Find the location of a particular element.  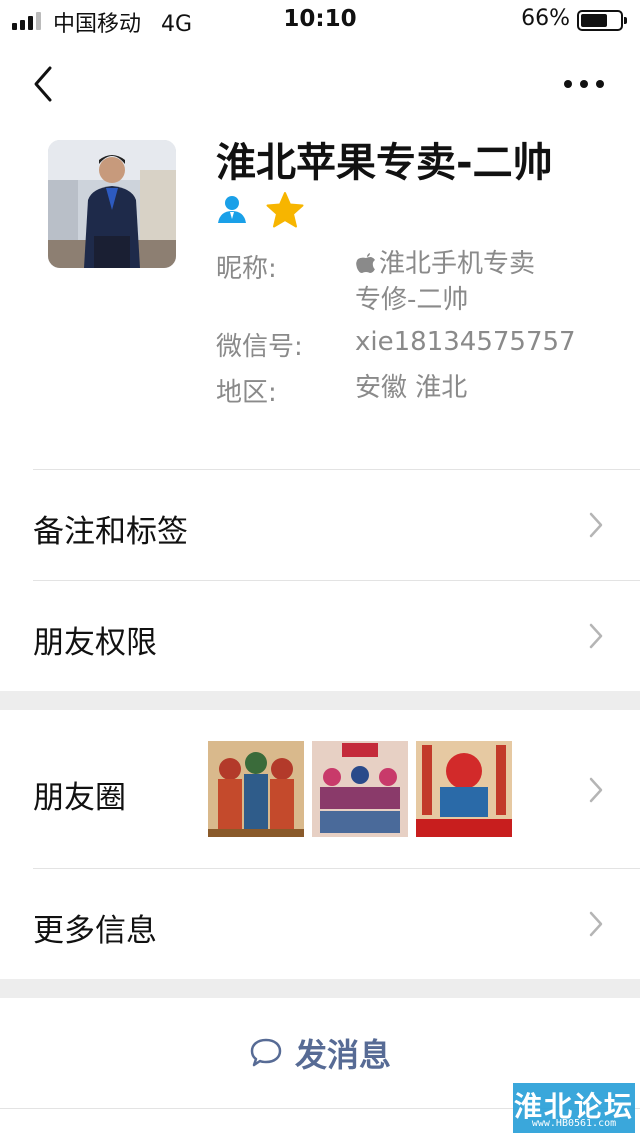

apple-logo-icon is located at coordinates (365, 263).